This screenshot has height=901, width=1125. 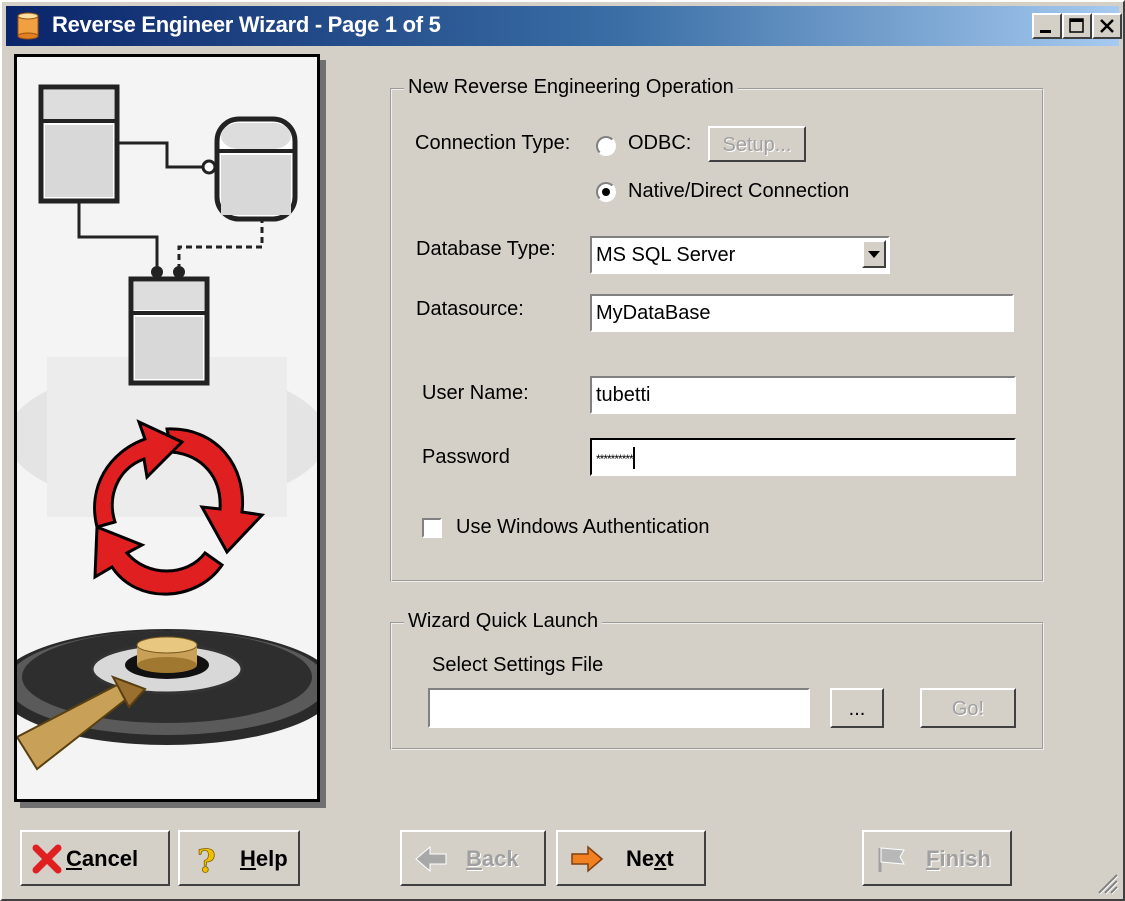 What do you see at coordinates (631, 858) in the screenshot?
I see `next-button: Next` at bounding box center [631, 858].